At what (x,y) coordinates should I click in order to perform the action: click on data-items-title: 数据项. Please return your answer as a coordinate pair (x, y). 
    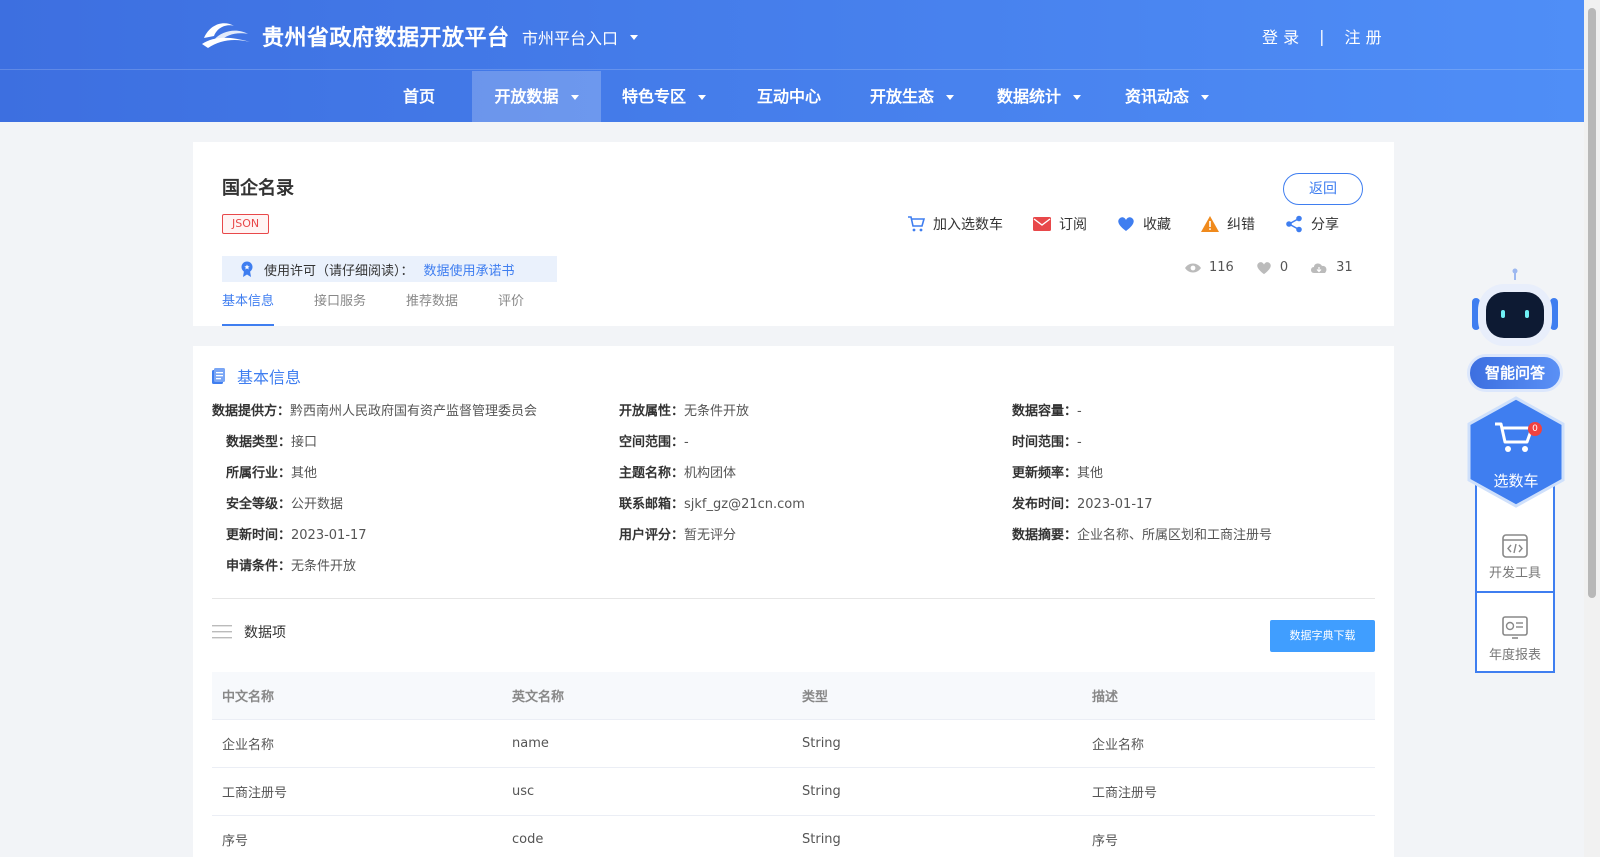
    Looking at the image, I should click on (265, 633).